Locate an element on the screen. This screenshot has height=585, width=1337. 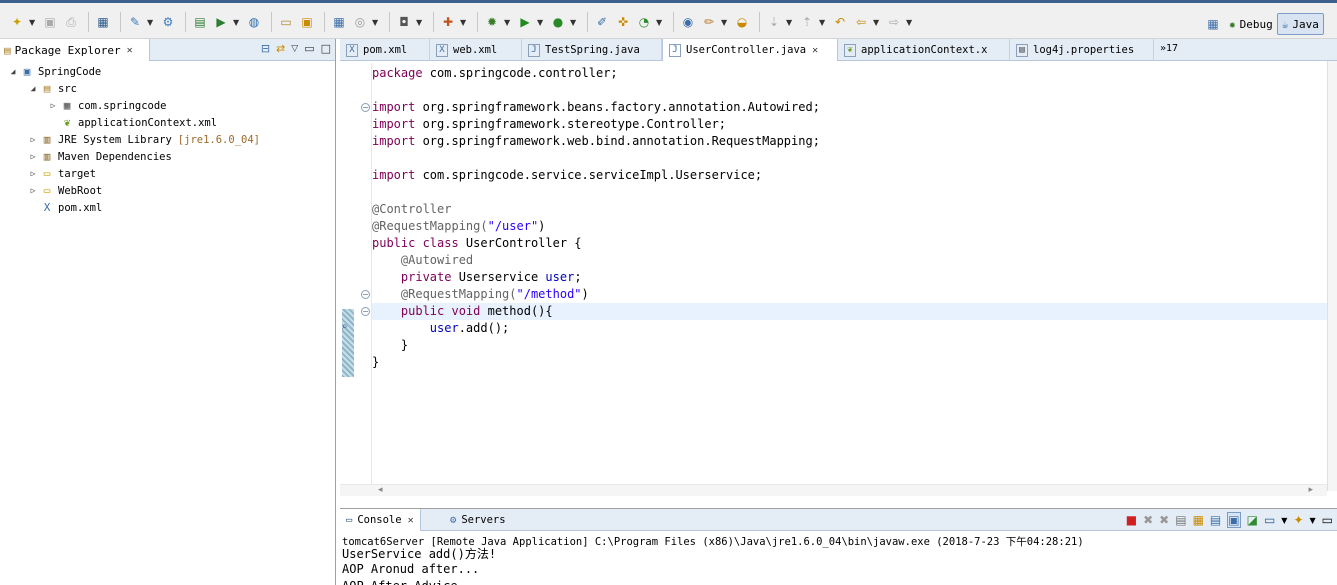
web-service-dropdown-icon: ▼ is located at coordinates (376, 22).